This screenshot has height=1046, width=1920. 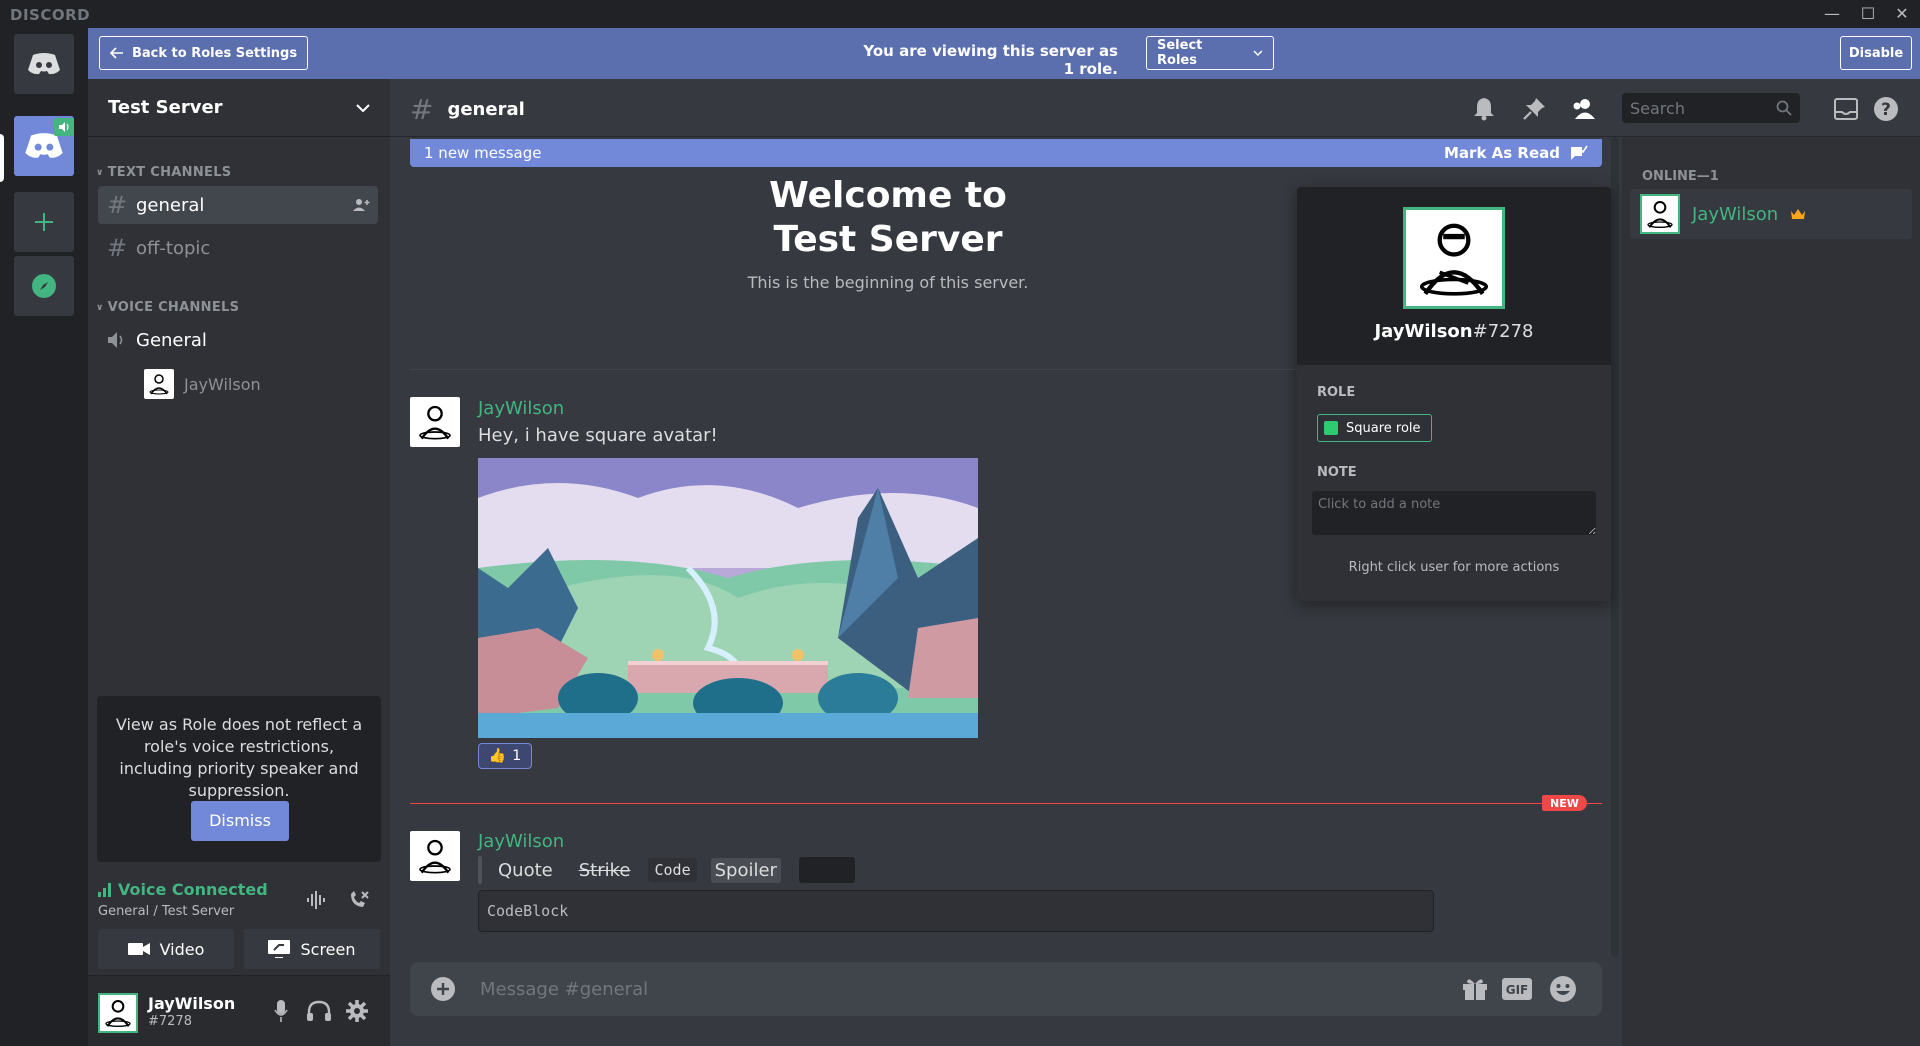 I want to click on chevron-down-icon, so click(x=1258, y=53).